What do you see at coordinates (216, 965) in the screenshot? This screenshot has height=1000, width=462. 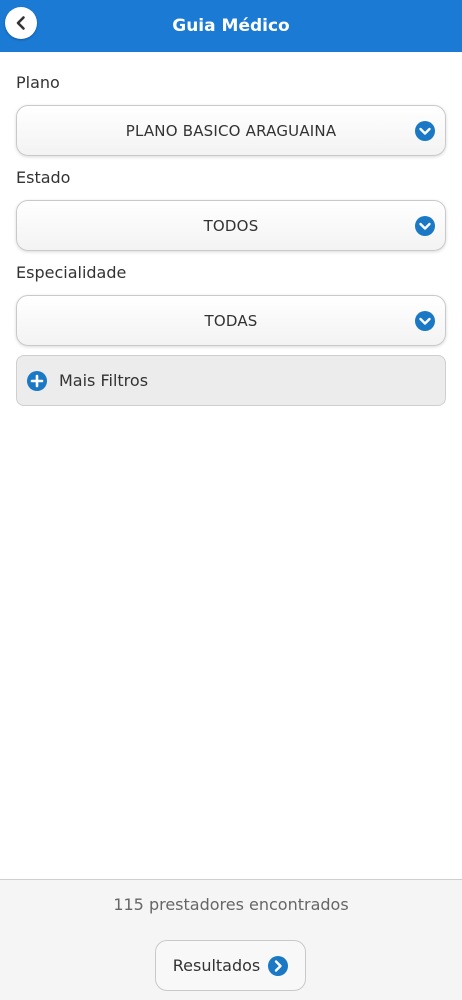 I see `results-button-label: Resultados` at bounding box center [216, 965].